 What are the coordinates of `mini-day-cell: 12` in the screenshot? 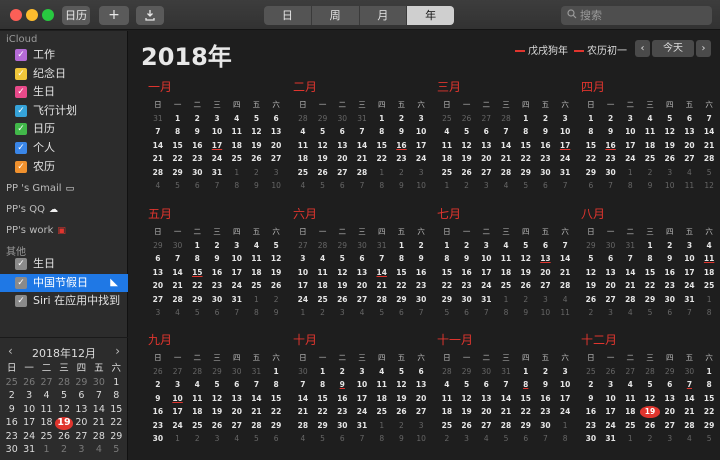 It's located at (63, 410).